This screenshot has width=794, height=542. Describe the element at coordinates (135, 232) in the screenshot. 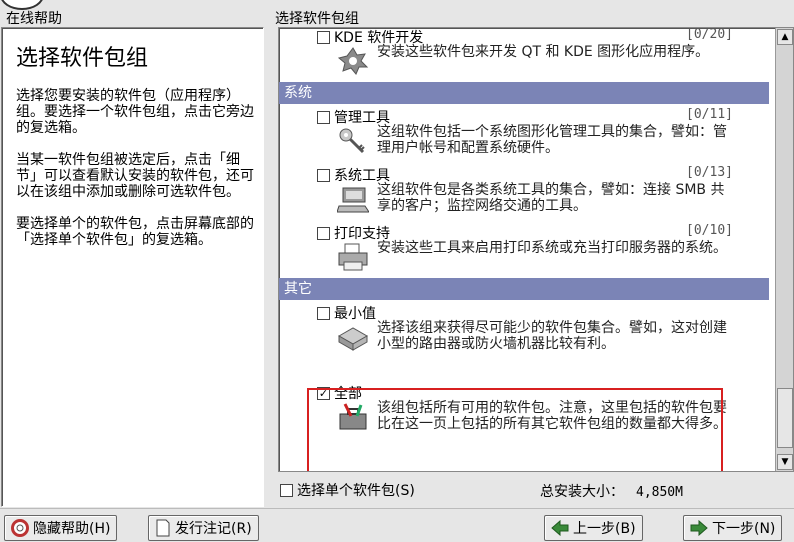

I see `help-paragraph: 要选择单个的软件包，点击屏幕底部的「选择单个软件包」的复选箱。` at that location.